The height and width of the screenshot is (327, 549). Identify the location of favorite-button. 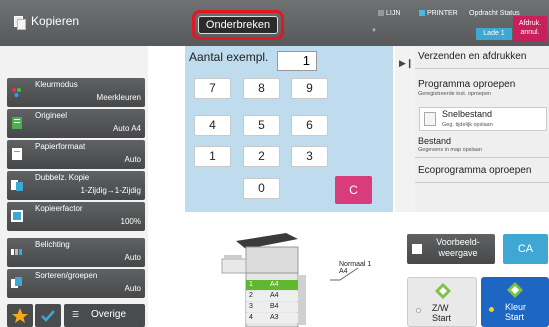
(20, 315).